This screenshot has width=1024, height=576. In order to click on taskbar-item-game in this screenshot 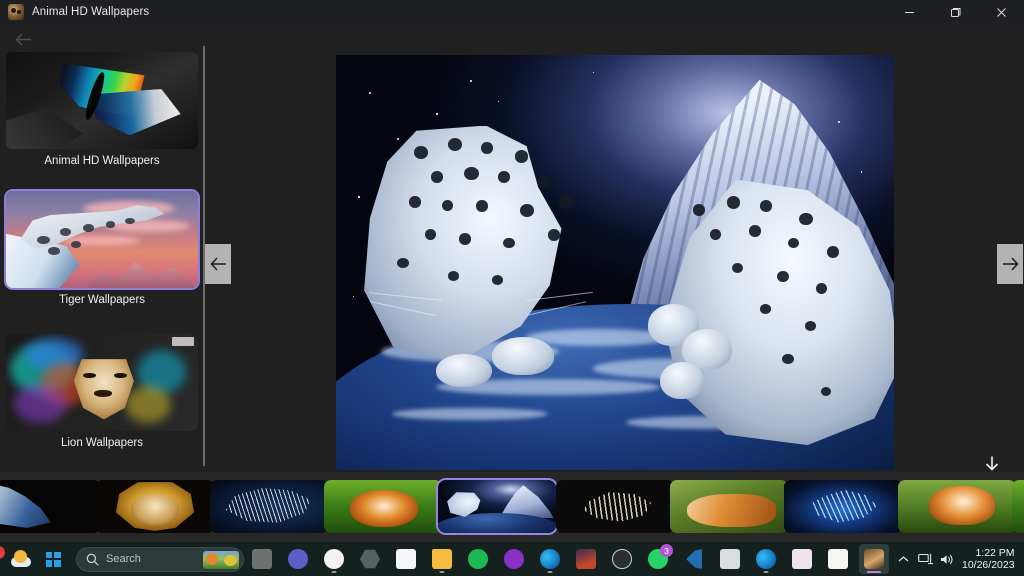, I will do `click(586, 559)`.